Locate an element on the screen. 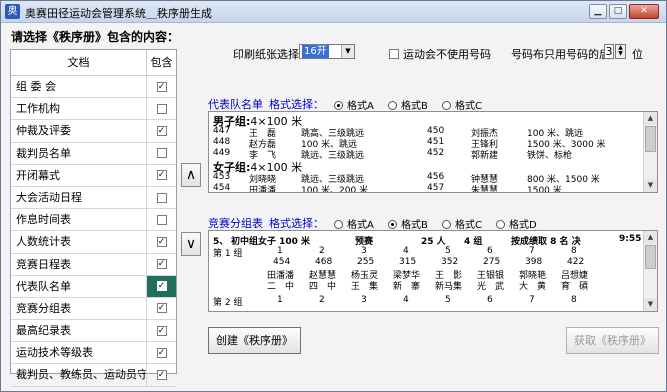 This screenshot has height=392, width=667. roster-cell: 454 is located at coordinates (222, 188).